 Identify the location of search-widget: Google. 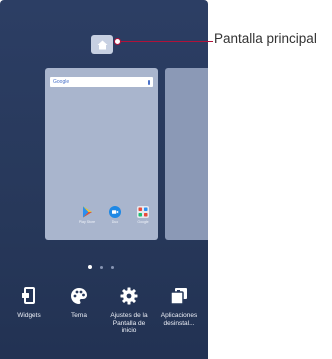
(101, 82).